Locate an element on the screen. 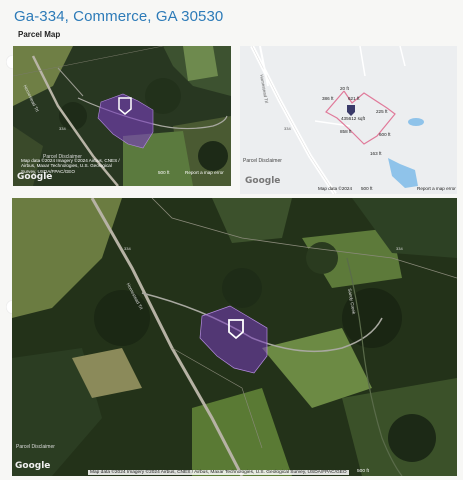 The width and height of the screenshot is (463, 480). section-heading: Parcel Map is located at coordinates (39, 34).